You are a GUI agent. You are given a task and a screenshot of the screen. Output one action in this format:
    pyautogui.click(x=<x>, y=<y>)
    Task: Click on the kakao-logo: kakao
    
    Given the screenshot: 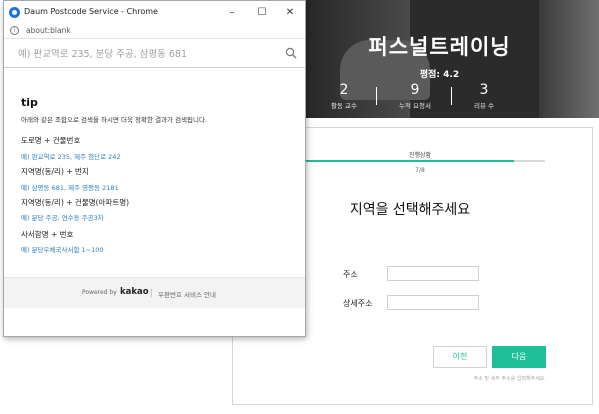 What is the action you would take?
    pyautogui.click(x=134, y=292)
    